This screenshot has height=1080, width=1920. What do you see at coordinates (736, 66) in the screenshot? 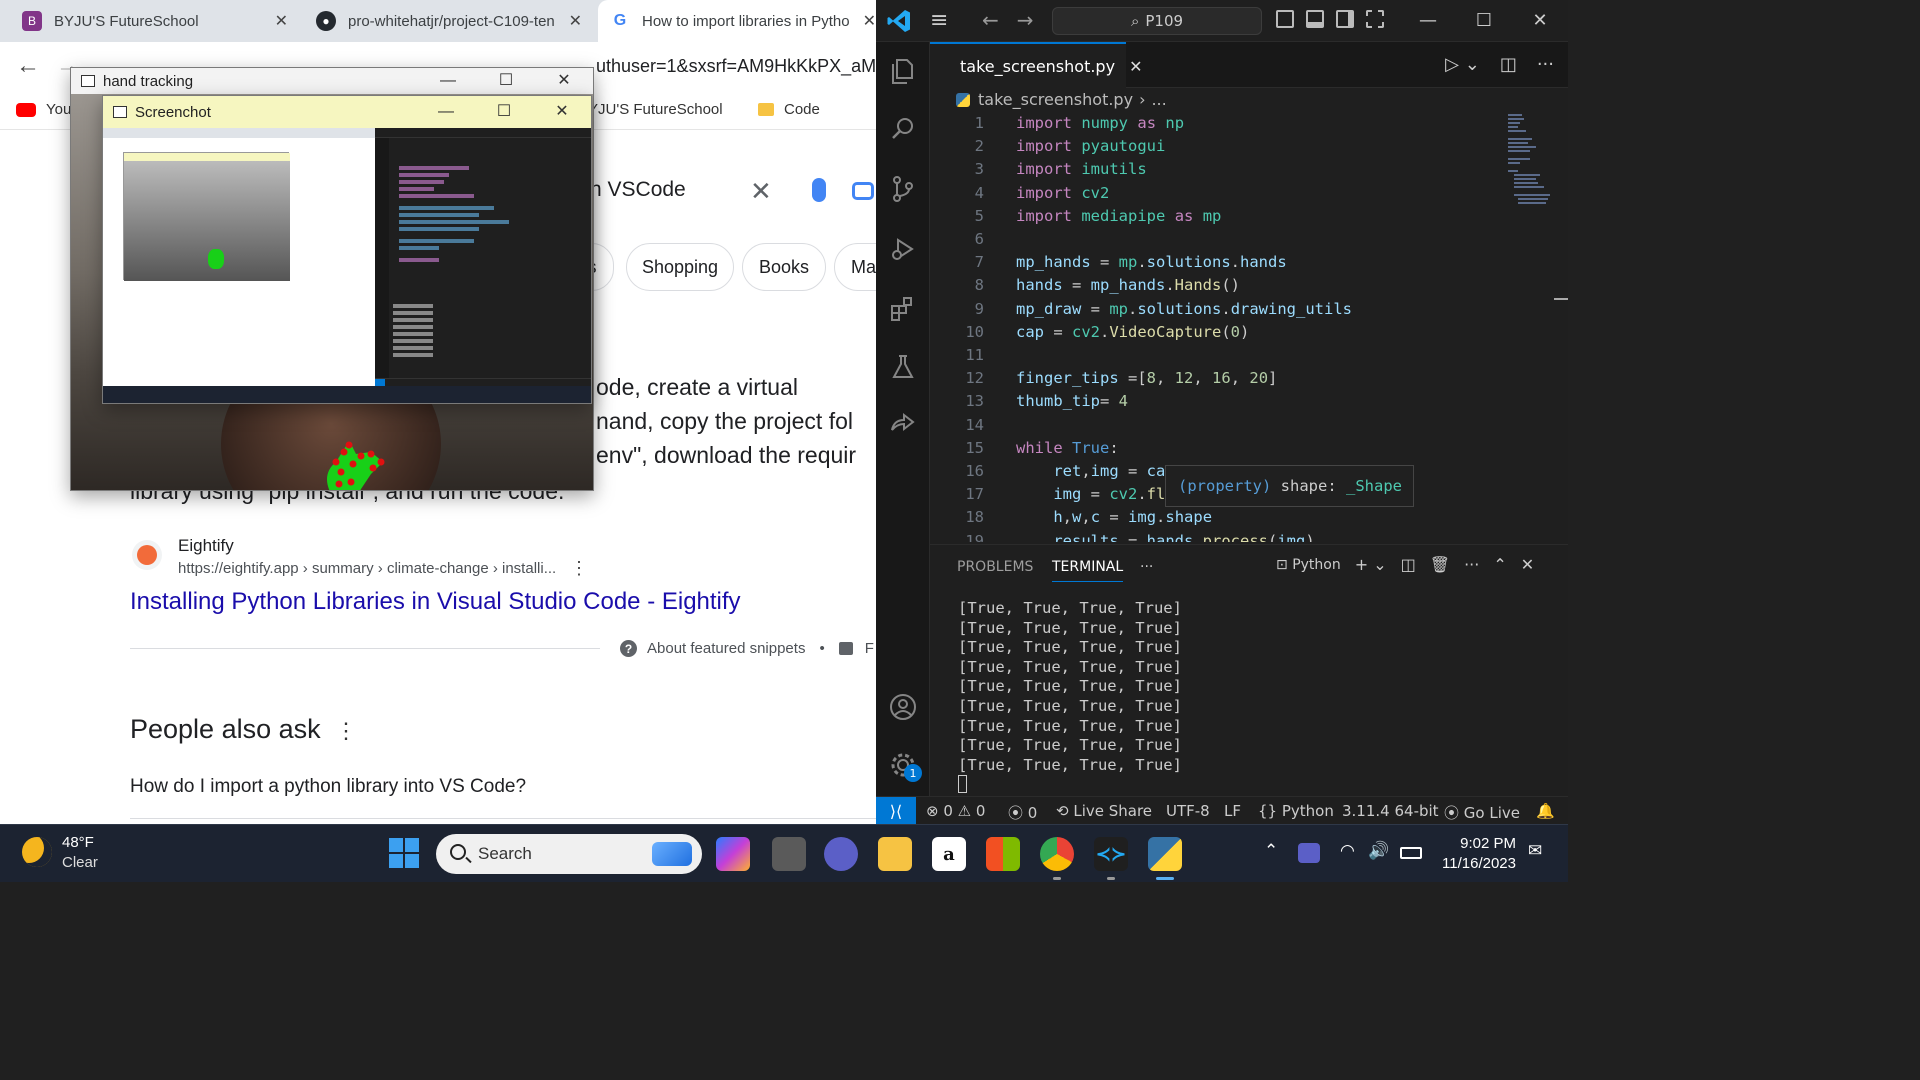
I see `url-text: uthuser=1&sxsrf=AM9HkKkPX_aMm` at bounding box center [736, 66].